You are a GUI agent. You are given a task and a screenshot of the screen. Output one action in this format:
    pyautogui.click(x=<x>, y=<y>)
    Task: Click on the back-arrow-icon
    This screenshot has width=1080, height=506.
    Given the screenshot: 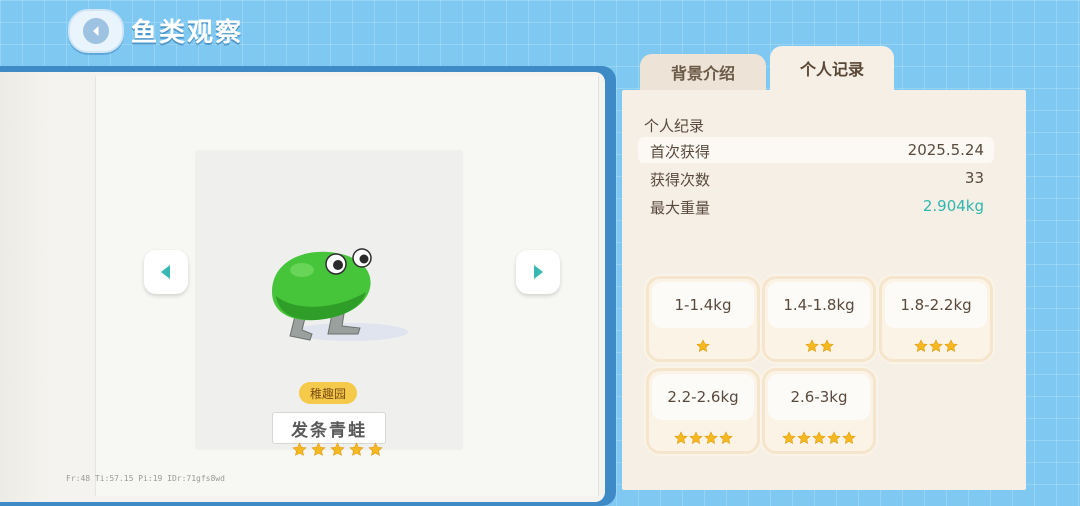 What is the action you would take?
    pyautogui.click(x=96, y=31)
    